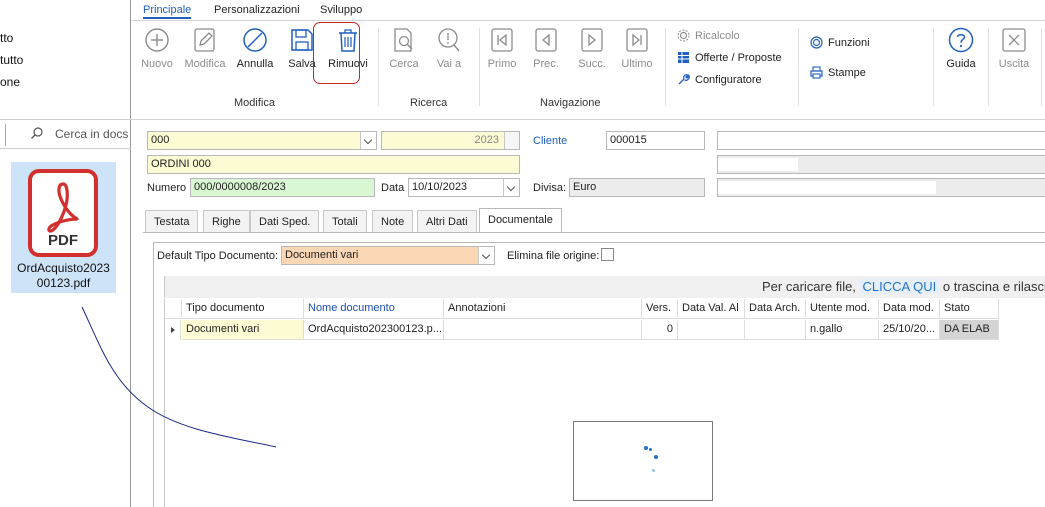 This screenshot has width=1045, height=507. Describe the element at coordinates (1014, 64) in the screenshot. I see `uscita-label: Uscita` at that location.